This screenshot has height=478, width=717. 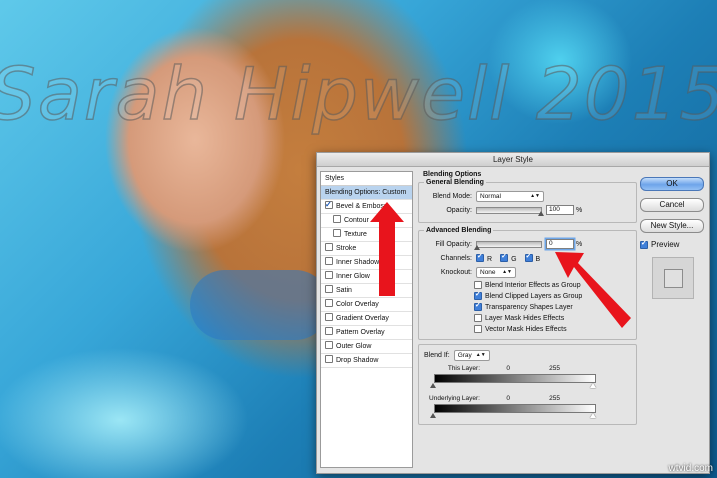 I want to click on site-watermark: wtvid.com, so click(x=690, y=468).